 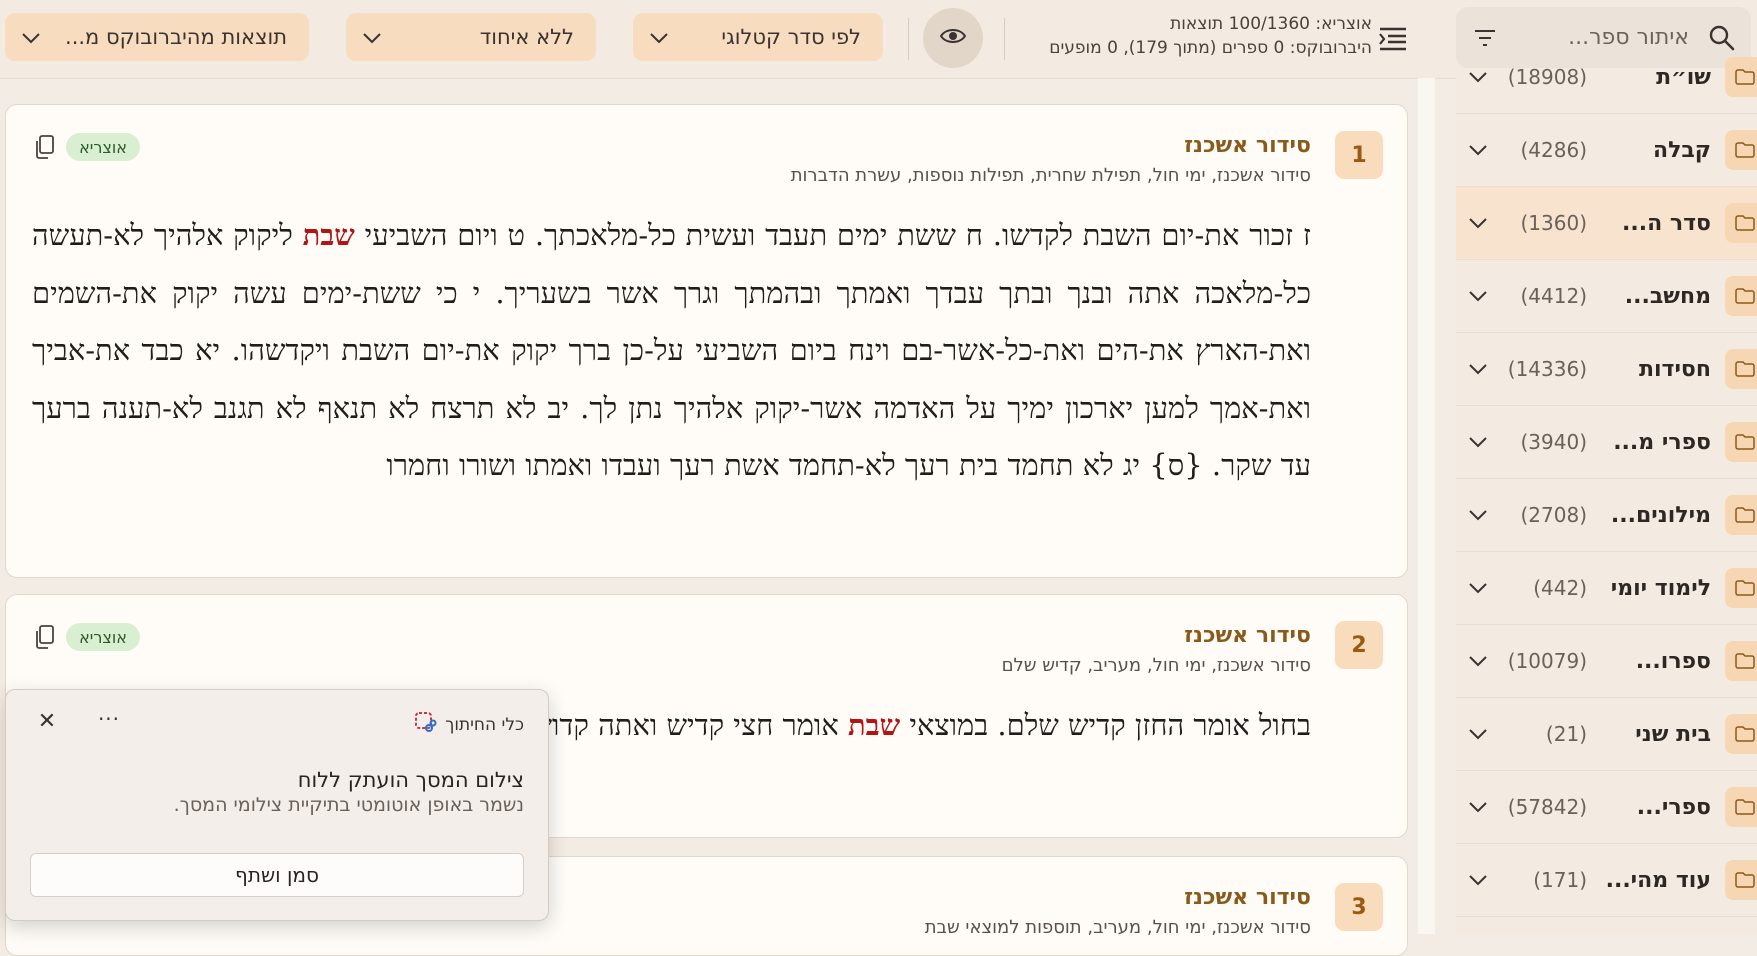 What do you see at coordinates (1553, 223) in the screenshot?
I see `category-count: (1360)` at bounding box center [1553, 223].